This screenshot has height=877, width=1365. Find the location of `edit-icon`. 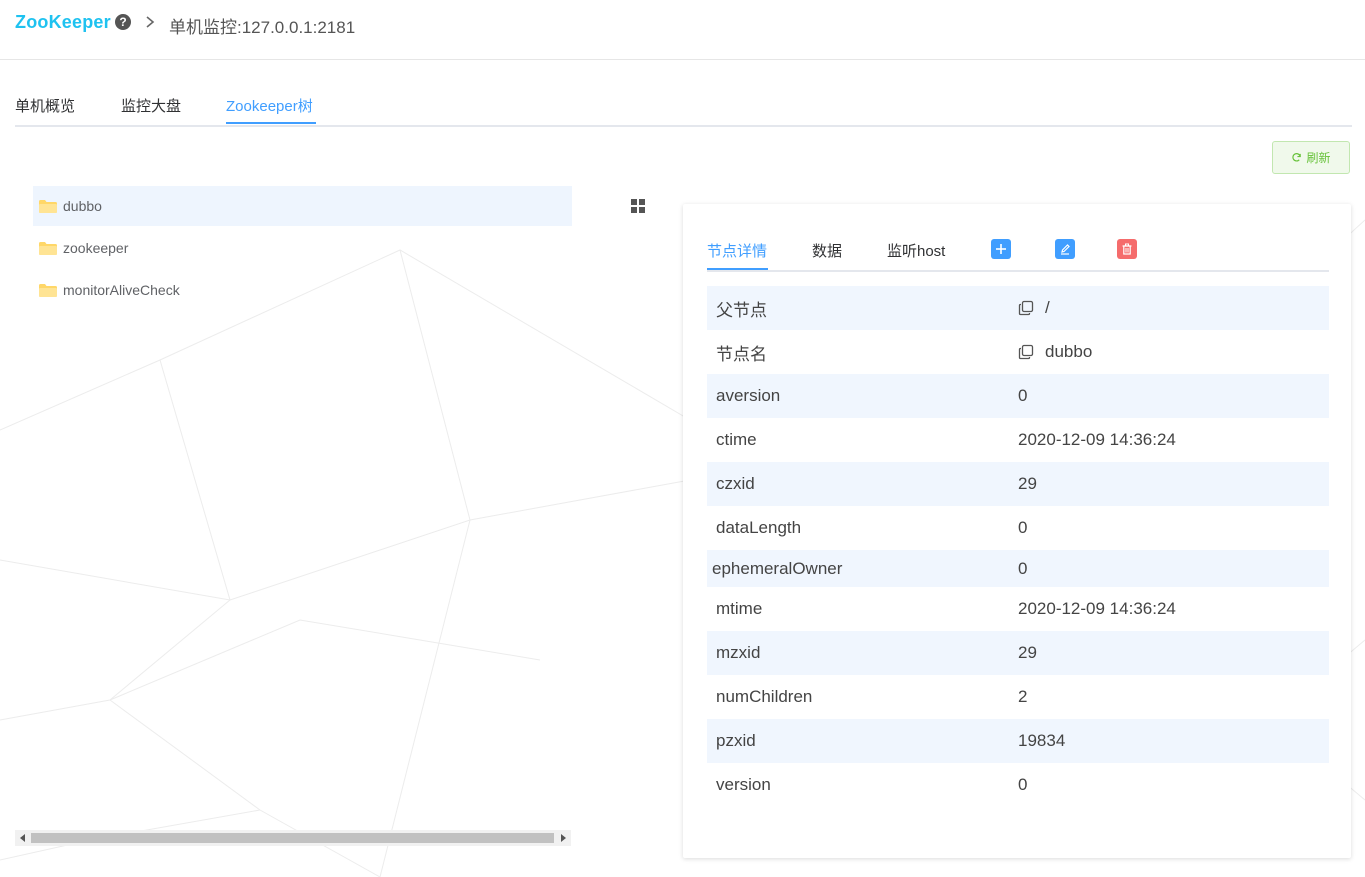

edit-icon is located at coordinates (1065, 249).